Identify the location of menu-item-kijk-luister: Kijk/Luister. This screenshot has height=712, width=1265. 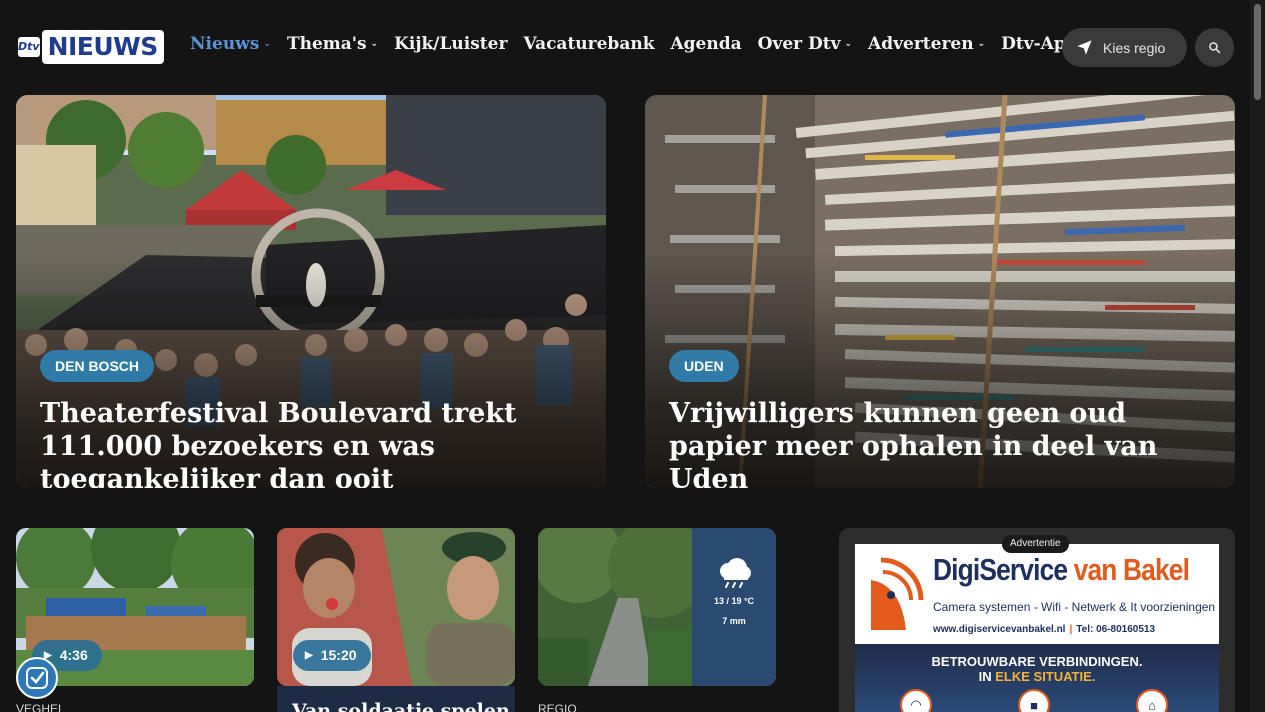
(450, 44).